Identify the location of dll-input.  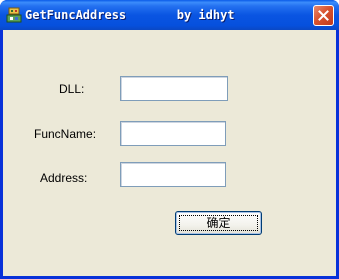
(174, 88).